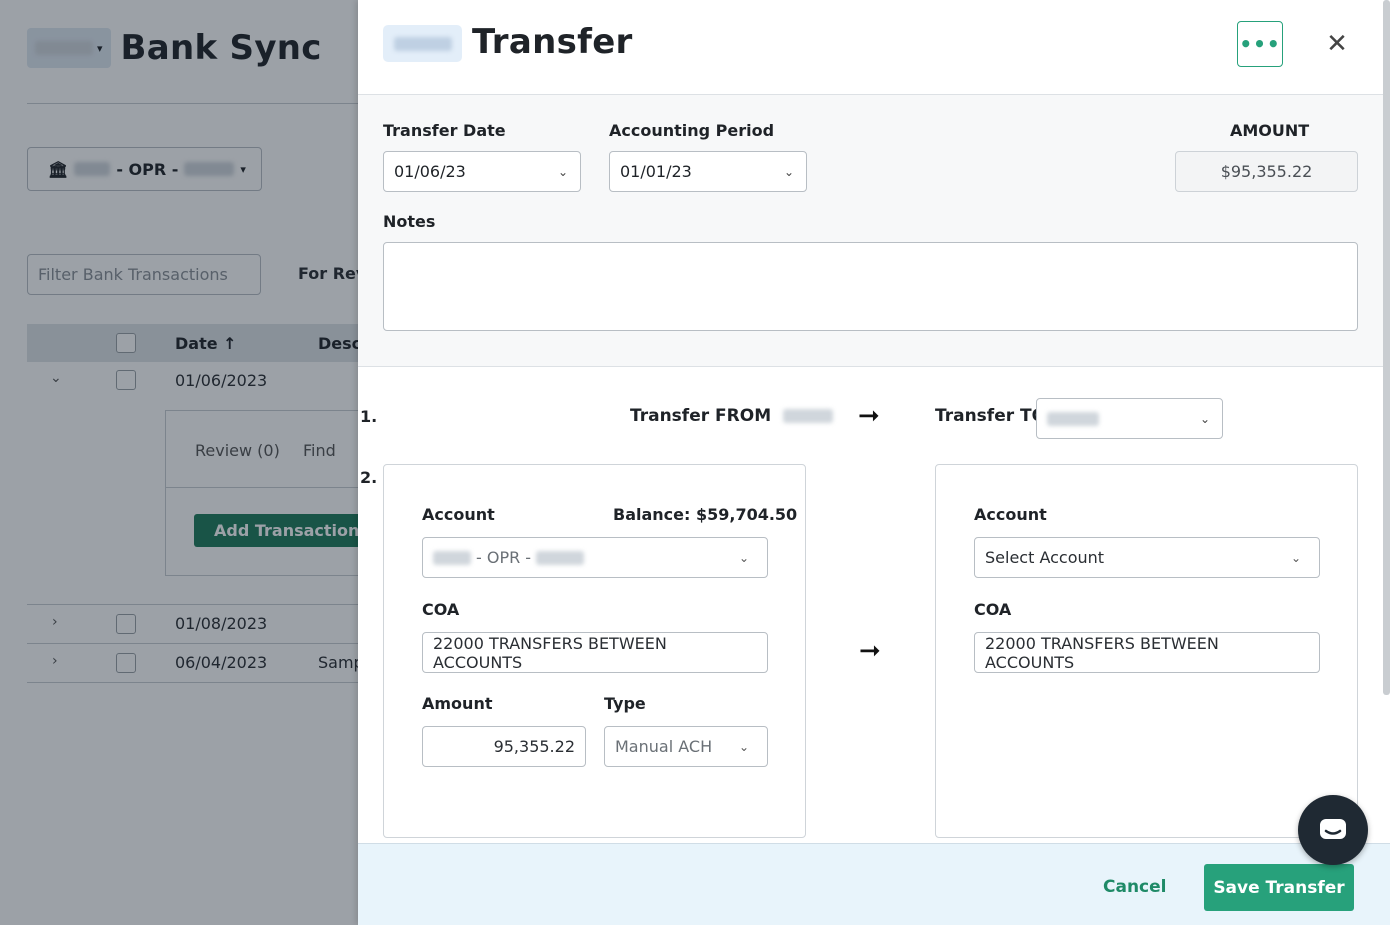 The image size is (1390, 925). Describe the element at coordinates (991, 416) in the screenshot. I see `transfer-to-label: Transfer TO` at that location.